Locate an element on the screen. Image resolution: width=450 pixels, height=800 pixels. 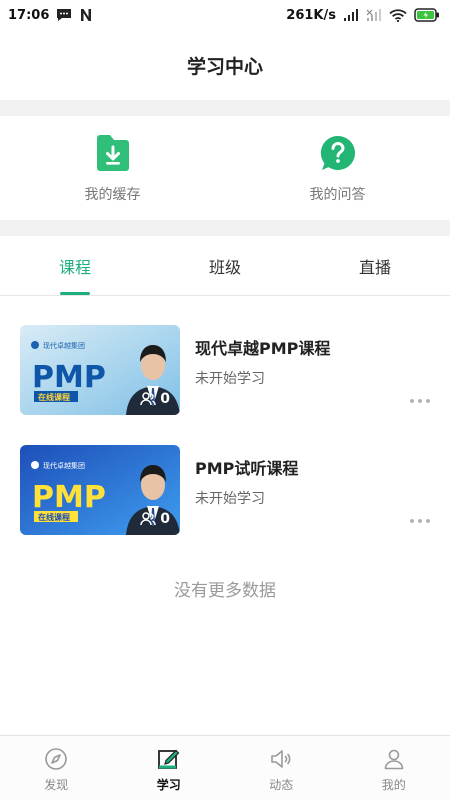
my-qa-label: 我的问答 is located at coordinates (337, 195).